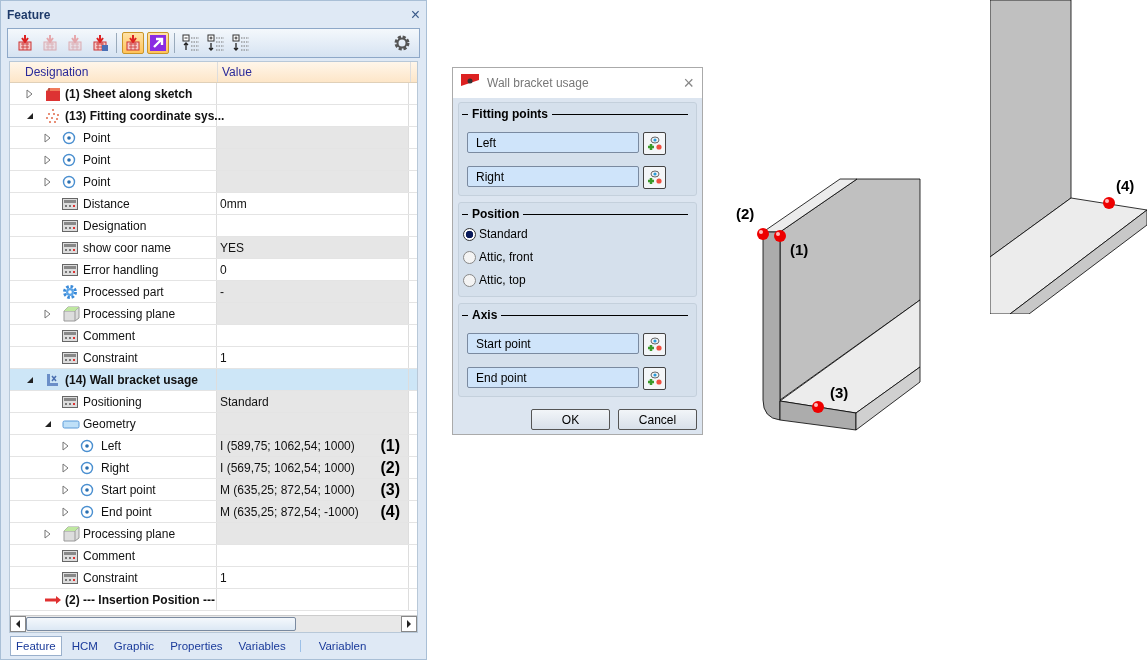 The width and height of the screenshot is (1147, 660). What do you see at coordinates (128, 489) in the screenshot?
I see `tree-label: Start point` at bounding box center [128, 489].